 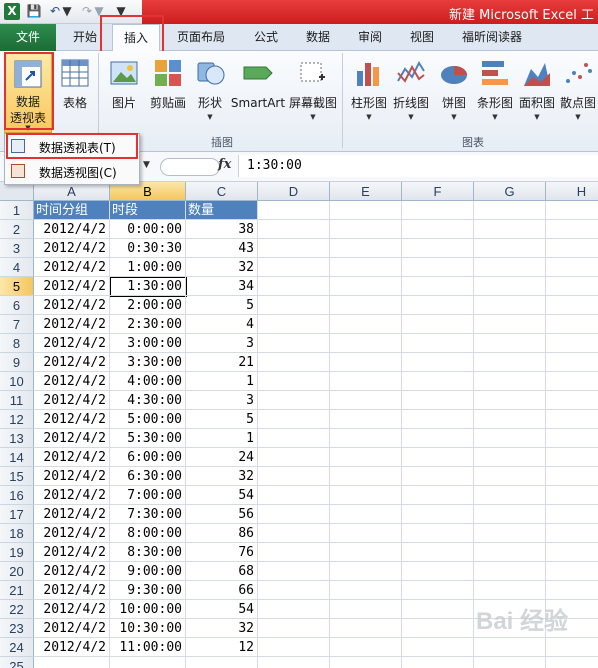 What do you see at coordinates (510, 191) in the screenshot?
I see `column-header-g: G` at bounding box center [510, 191].